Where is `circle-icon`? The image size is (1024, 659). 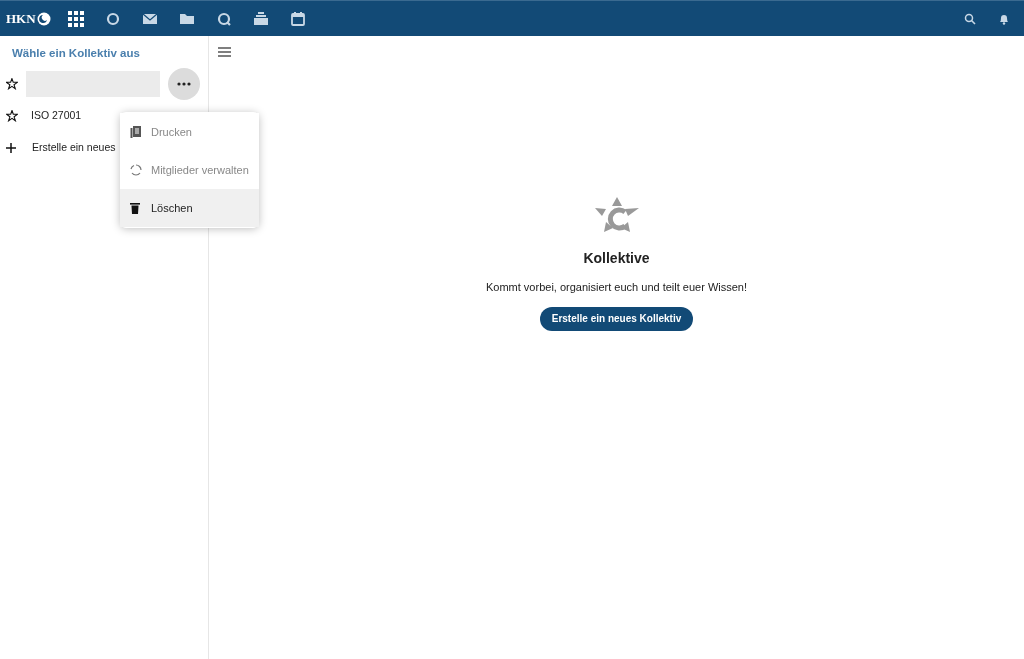 circle-icon is located at coordinates (112, 18).